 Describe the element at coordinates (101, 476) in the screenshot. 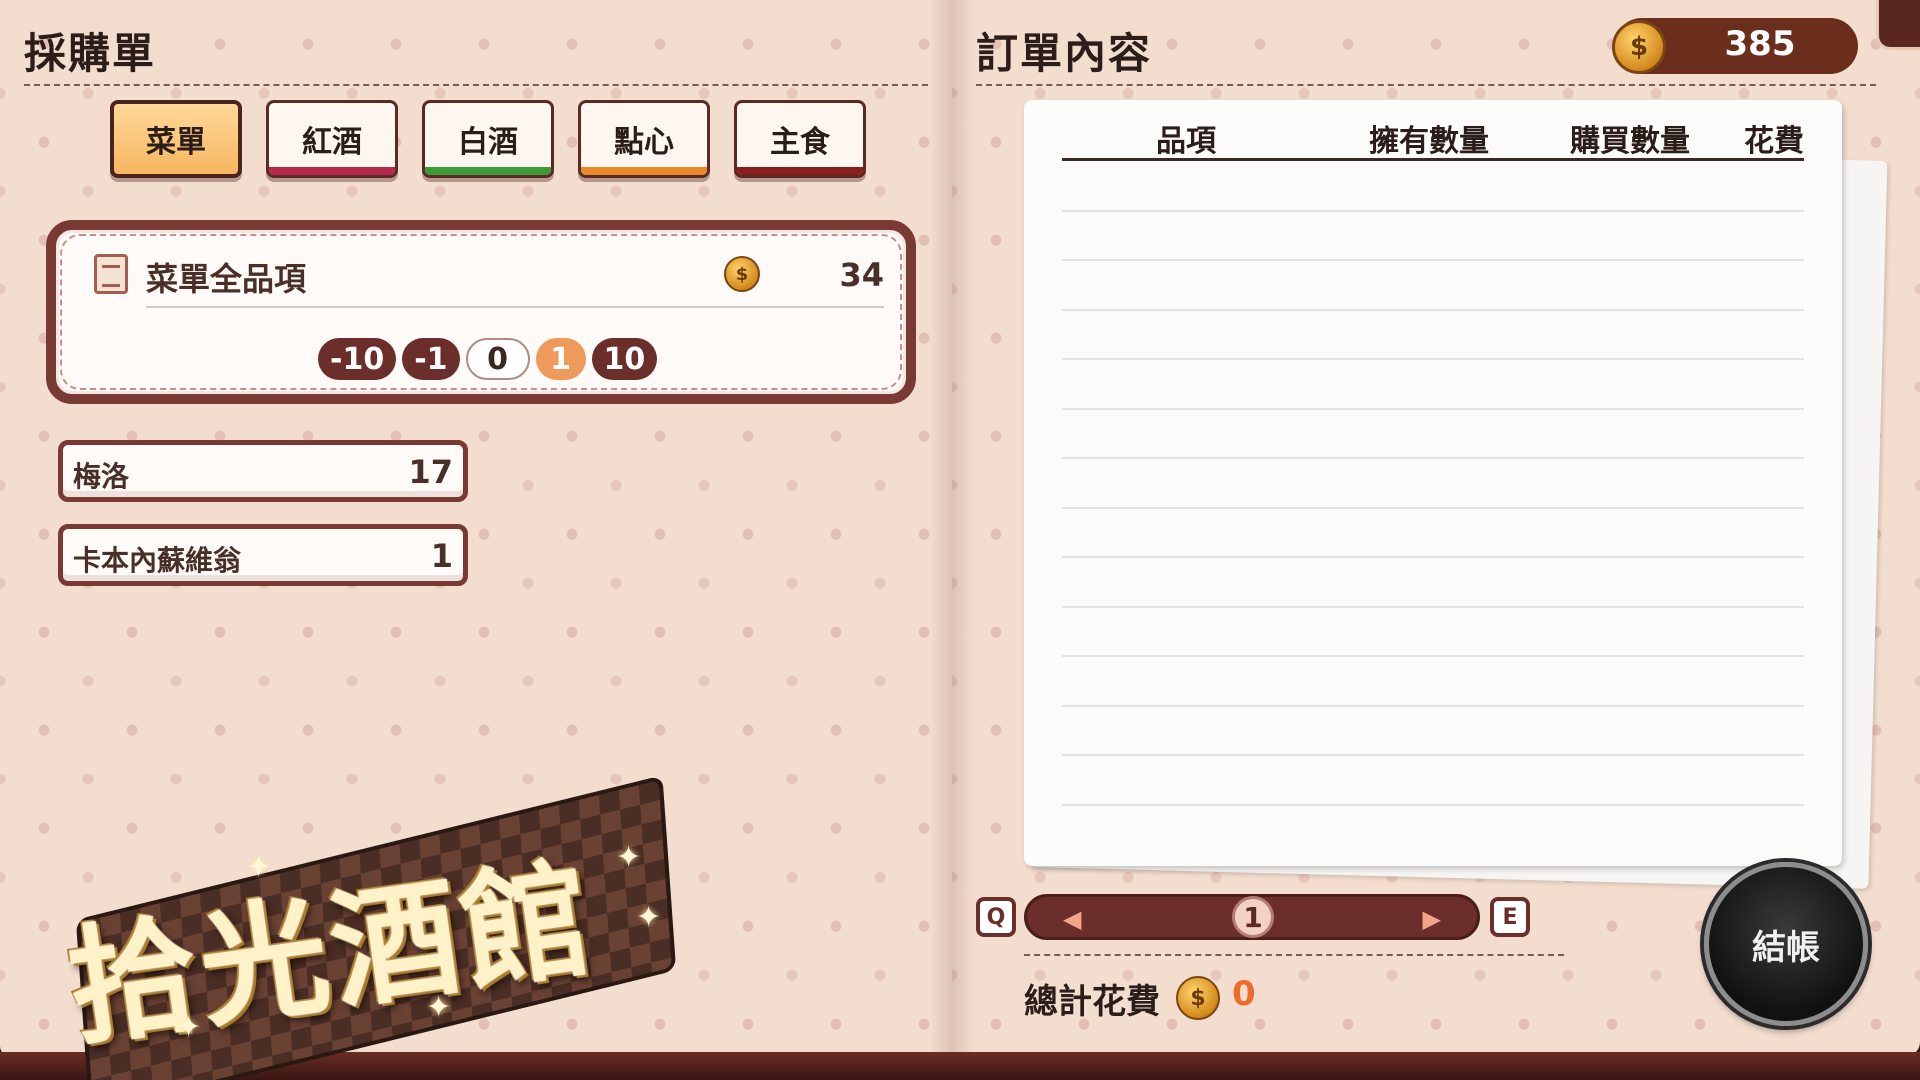

I see `item-name: 梅洛` at that location.